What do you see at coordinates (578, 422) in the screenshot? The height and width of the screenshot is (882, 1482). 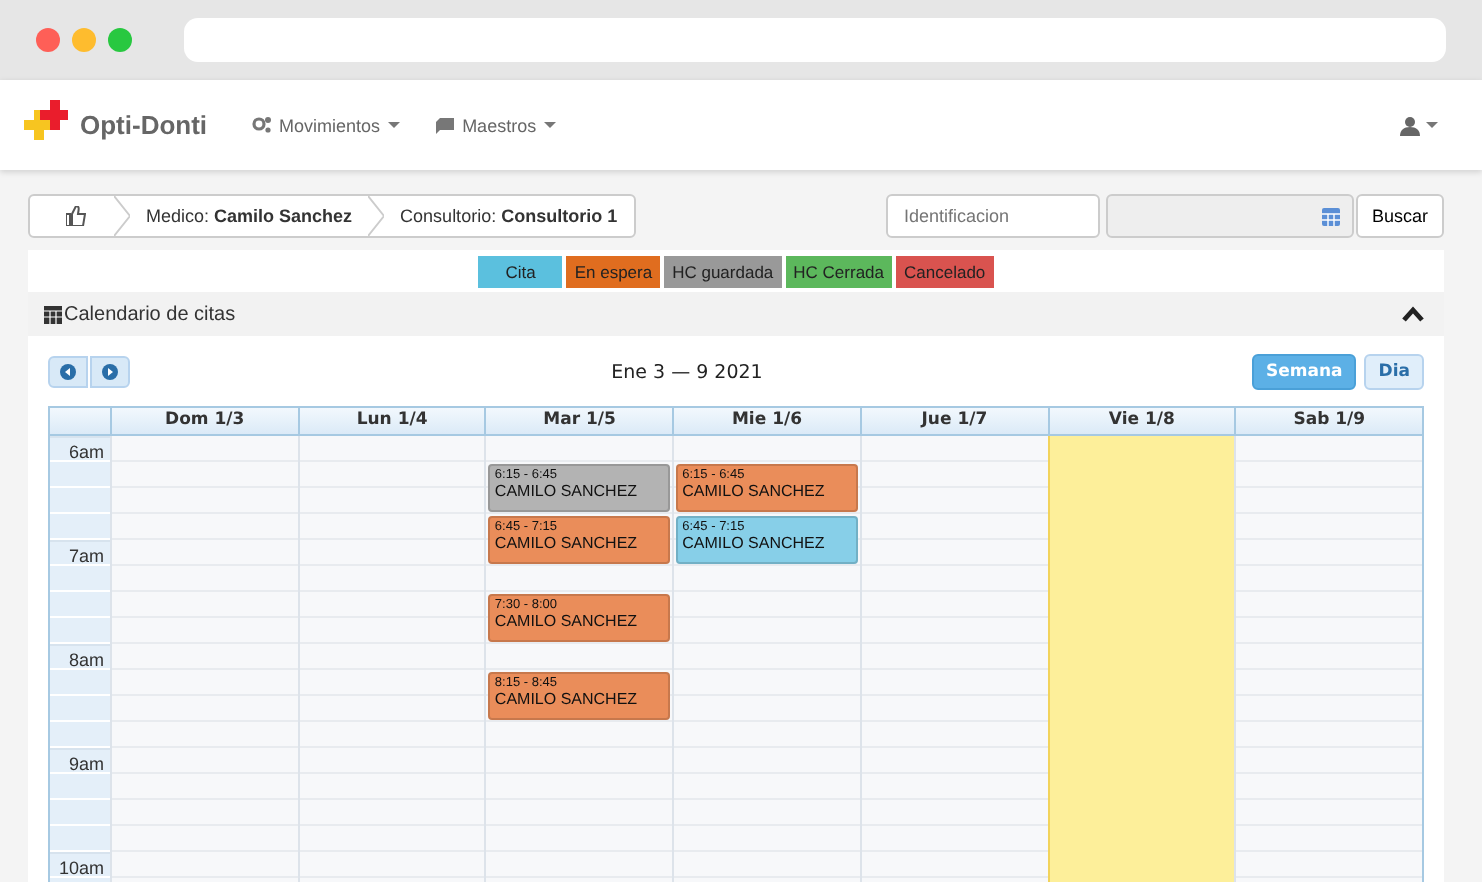 I see `day-header: Mar 1/5` at bounding box center [578, 422].